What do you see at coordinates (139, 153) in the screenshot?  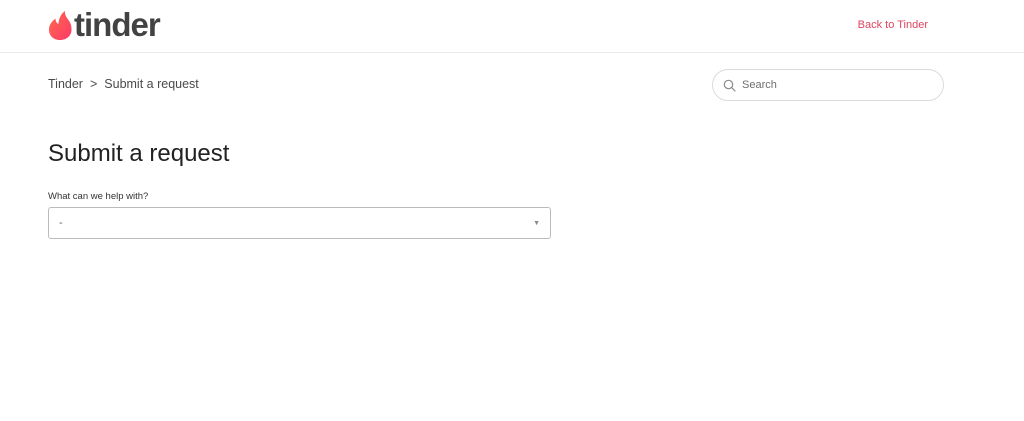 I see `page-title: Submit a request` at bounding box center [139, 153].